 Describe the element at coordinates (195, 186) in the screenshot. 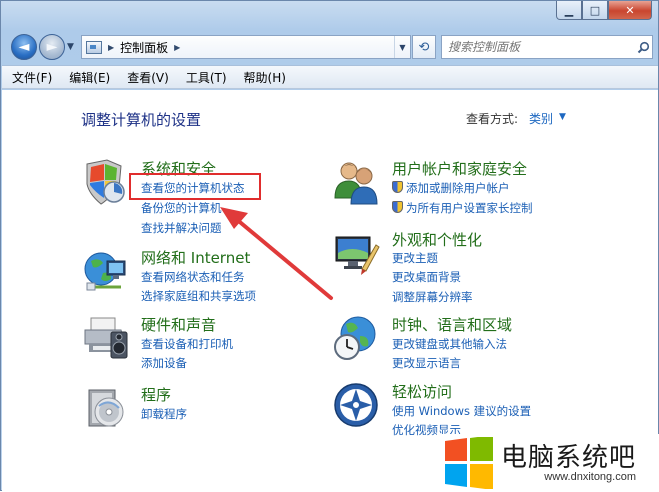

I see `highlight-box` at that location.